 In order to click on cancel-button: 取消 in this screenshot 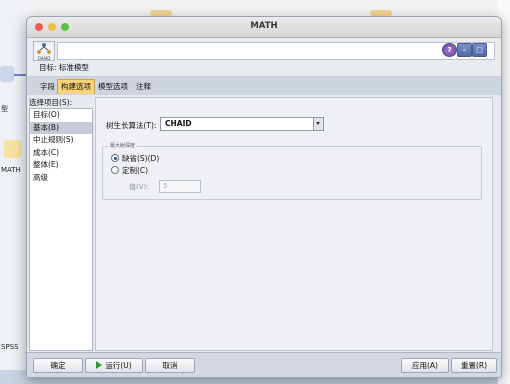, I will do `click(170, 365)`.